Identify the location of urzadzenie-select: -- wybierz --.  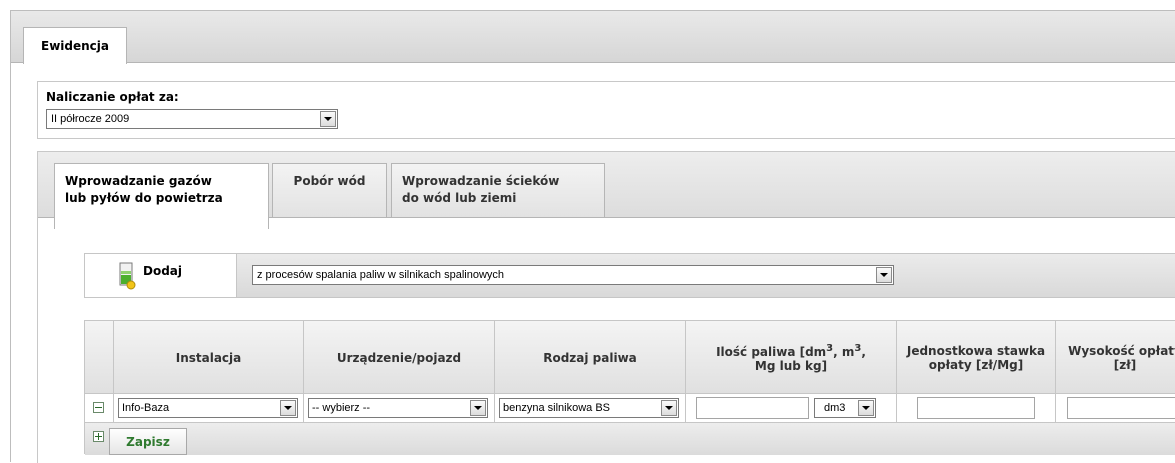
(398, 408).